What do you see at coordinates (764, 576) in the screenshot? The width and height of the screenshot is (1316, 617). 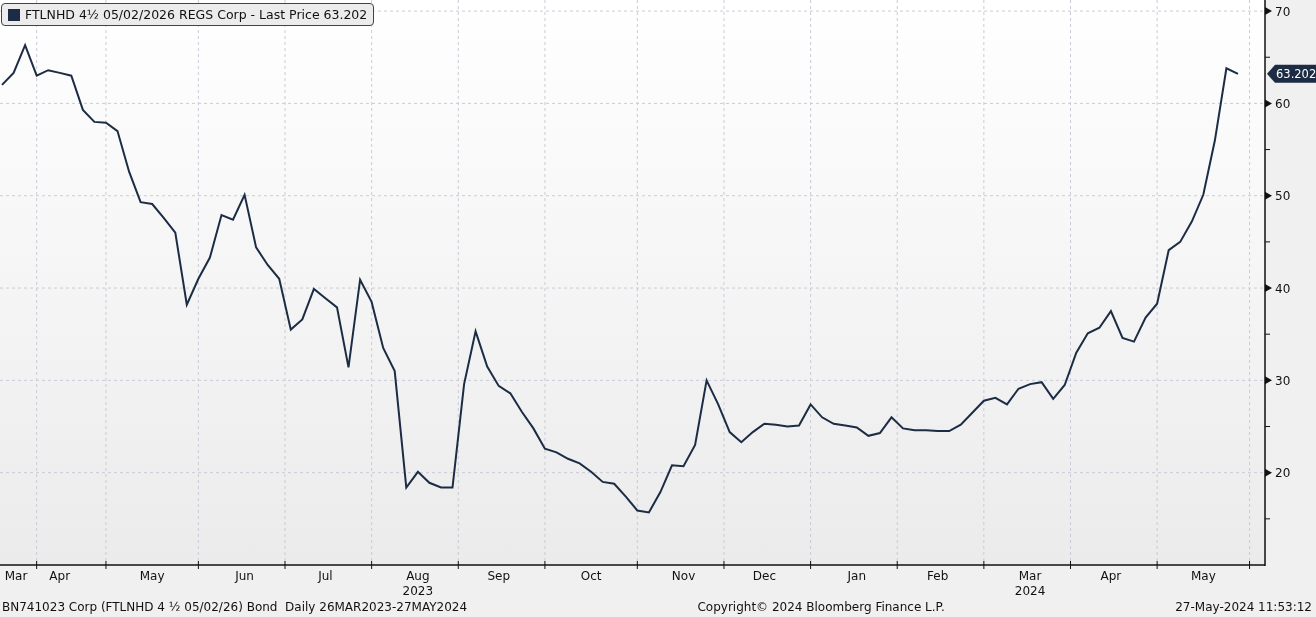 I see `month-label: Dec` at bounding box center [764, 576].